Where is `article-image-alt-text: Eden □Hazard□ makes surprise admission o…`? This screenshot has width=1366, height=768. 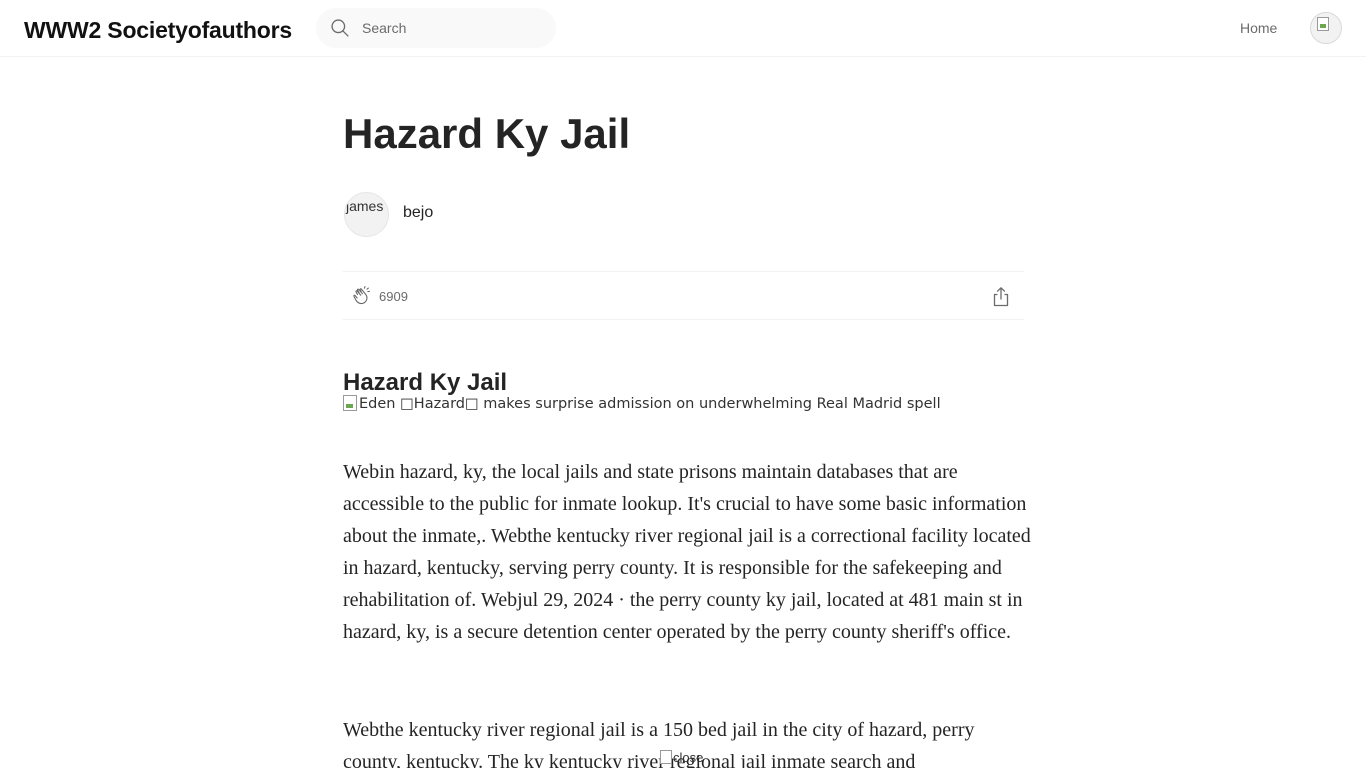
article-image-alt-text: Eden □Hazard□ makes surprise admission o… is located at coordinates (650, 404).